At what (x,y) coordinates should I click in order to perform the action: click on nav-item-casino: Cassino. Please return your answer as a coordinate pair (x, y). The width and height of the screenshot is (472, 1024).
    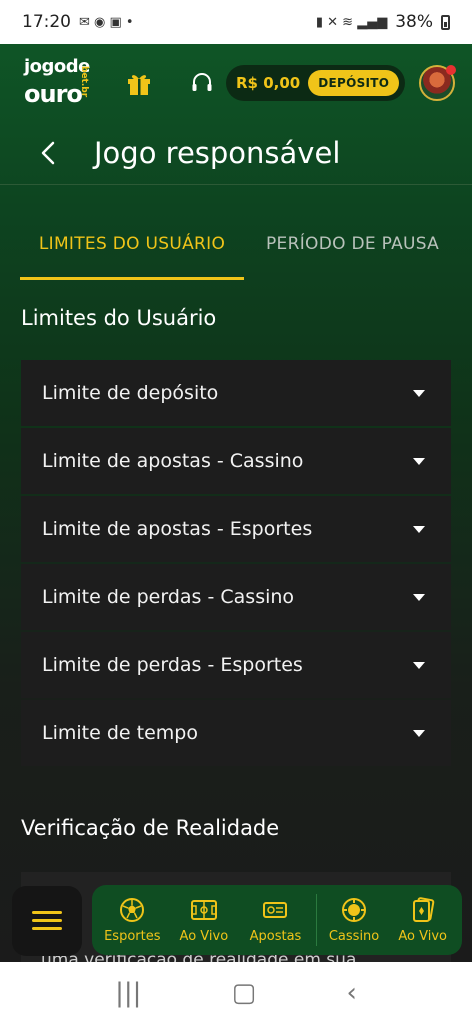
    Looking at the image, I should click on (354, 920).